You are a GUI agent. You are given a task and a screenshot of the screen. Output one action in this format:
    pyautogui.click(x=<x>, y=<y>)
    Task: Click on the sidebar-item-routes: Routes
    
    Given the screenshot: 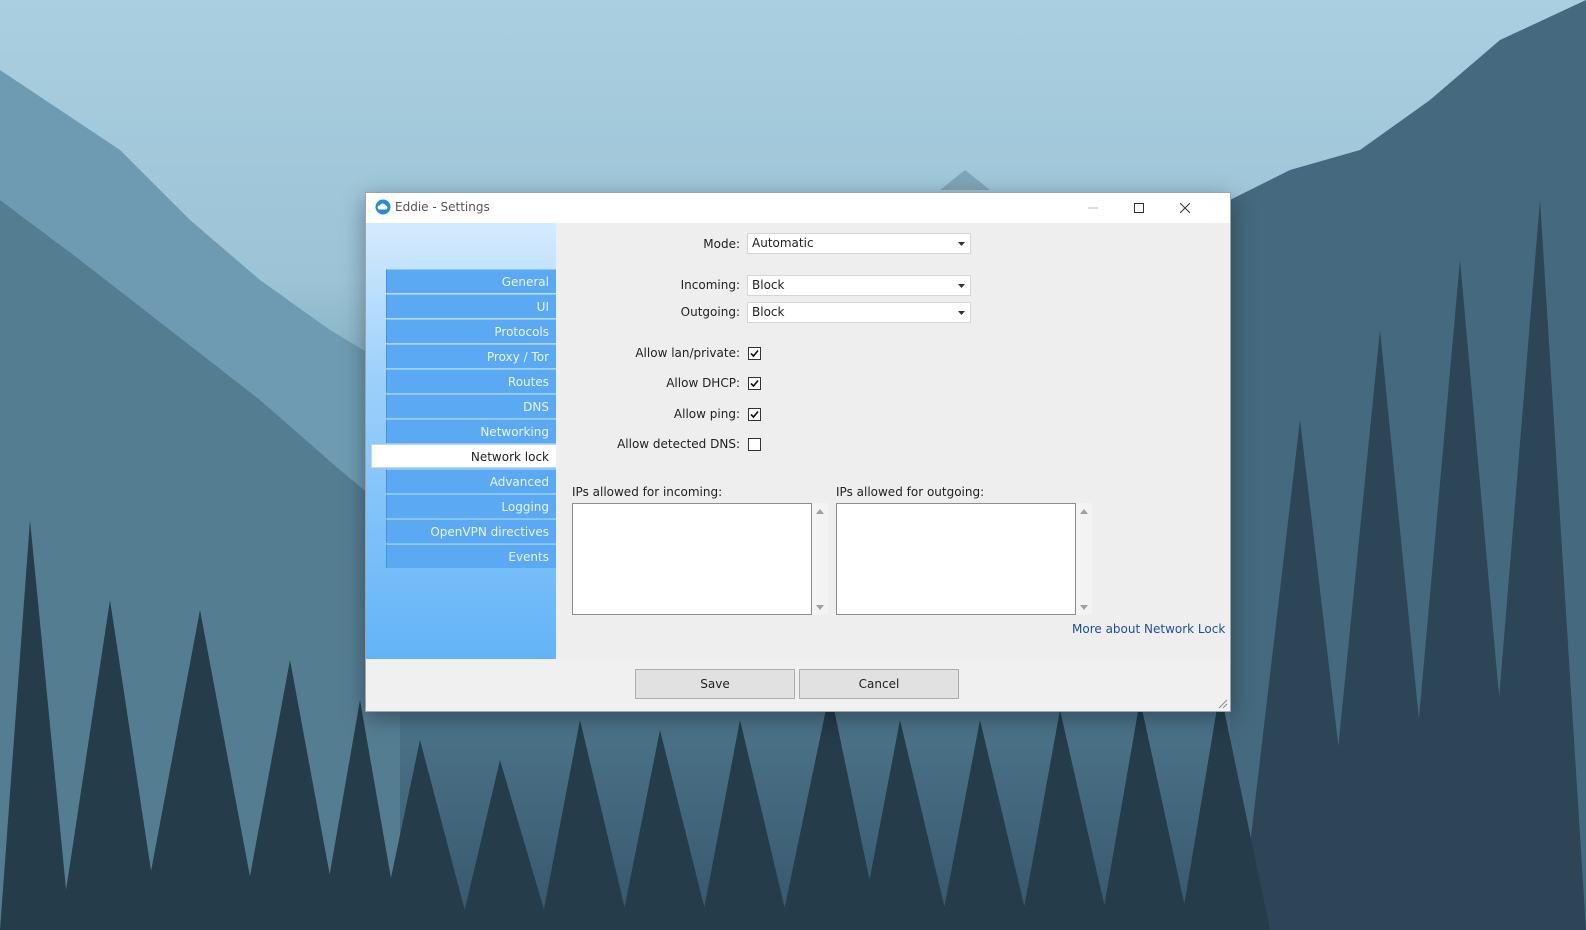 What is the action you would take?
    pyautogui.click(x=471, y=381)
    